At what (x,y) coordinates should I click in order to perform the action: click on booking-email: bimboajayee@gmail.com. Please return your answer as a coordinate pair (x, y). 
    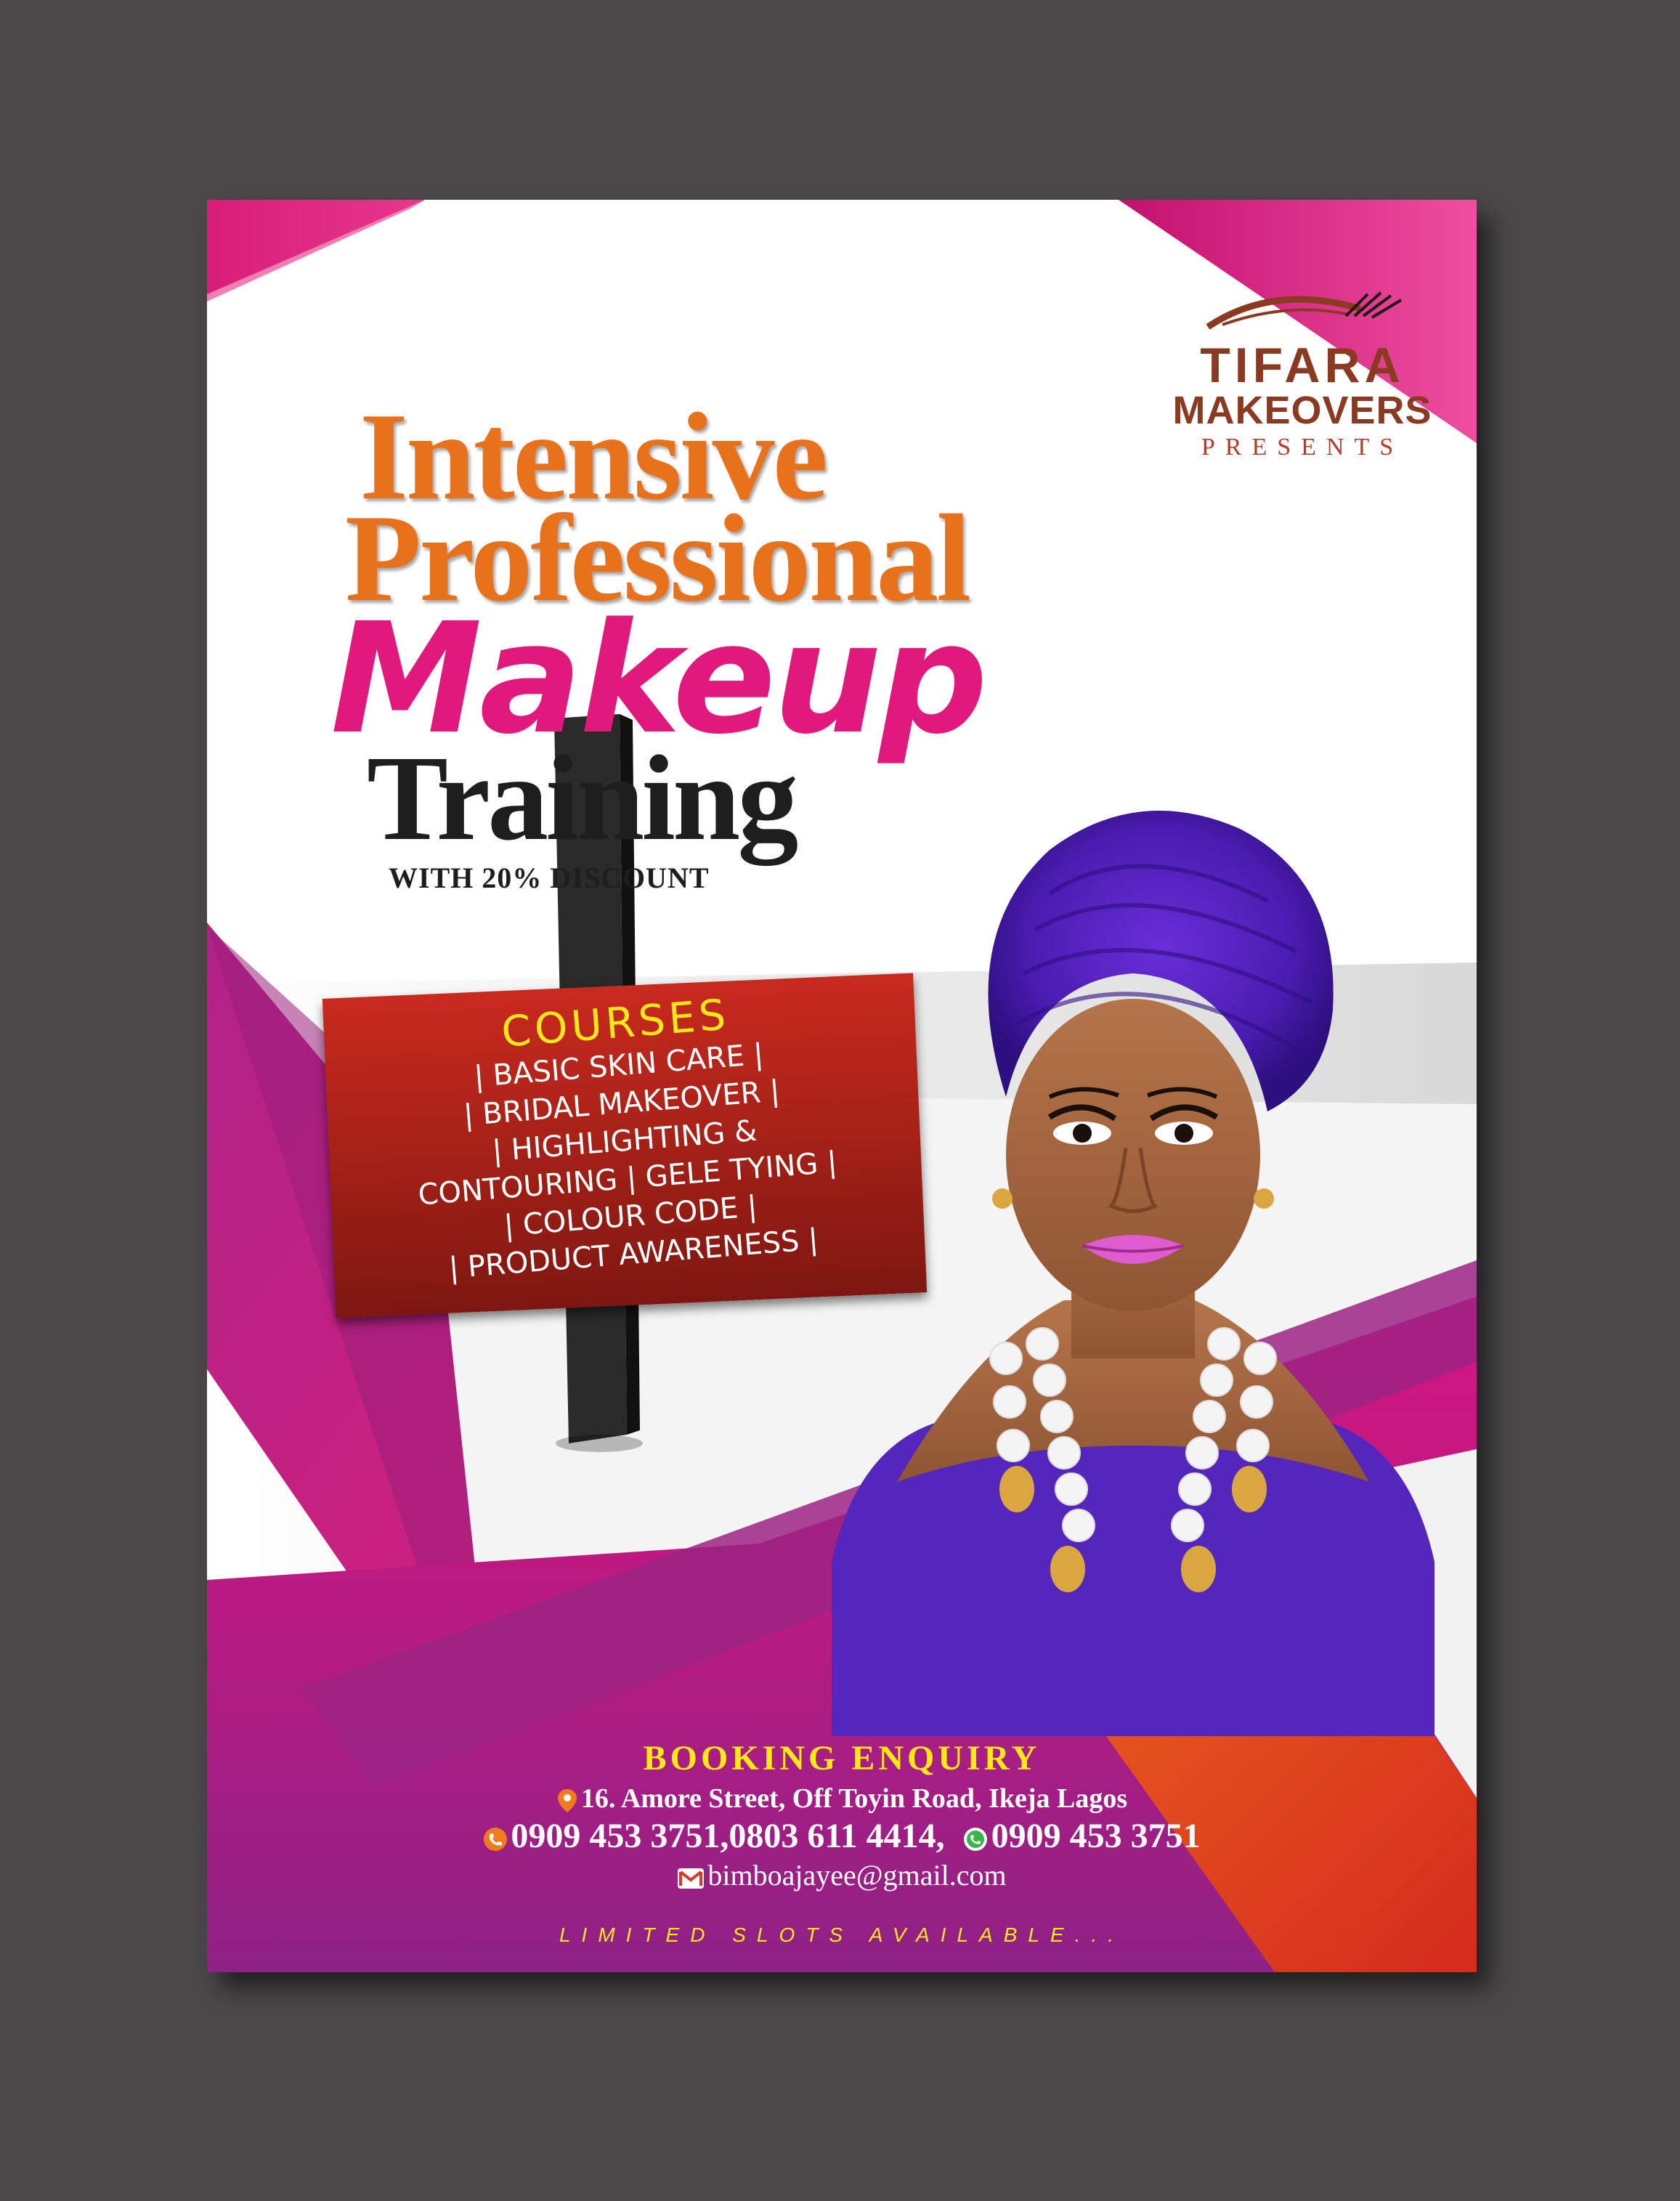
    Looking at the image, I should click on (842, 1876).